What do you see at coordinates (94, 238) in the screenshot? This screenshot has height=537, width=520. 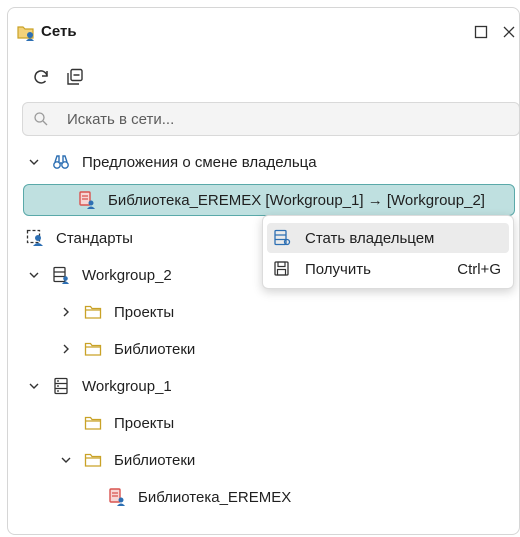 I see `tree-node-label: Стандарты` at bounding box center [94, 238].